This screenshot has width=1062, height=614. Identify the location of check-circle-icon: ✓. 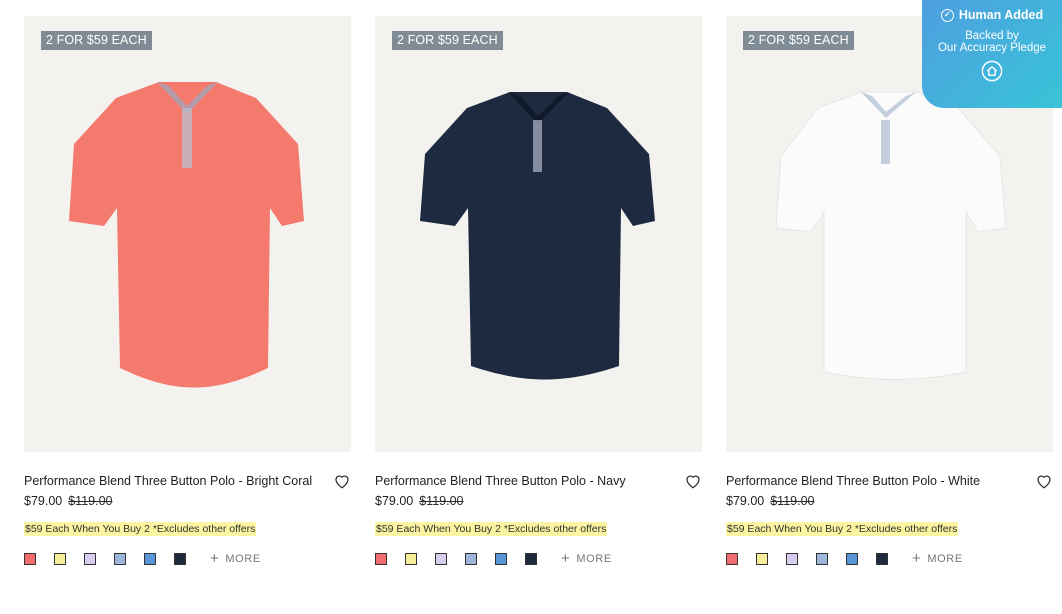
(947, 15).